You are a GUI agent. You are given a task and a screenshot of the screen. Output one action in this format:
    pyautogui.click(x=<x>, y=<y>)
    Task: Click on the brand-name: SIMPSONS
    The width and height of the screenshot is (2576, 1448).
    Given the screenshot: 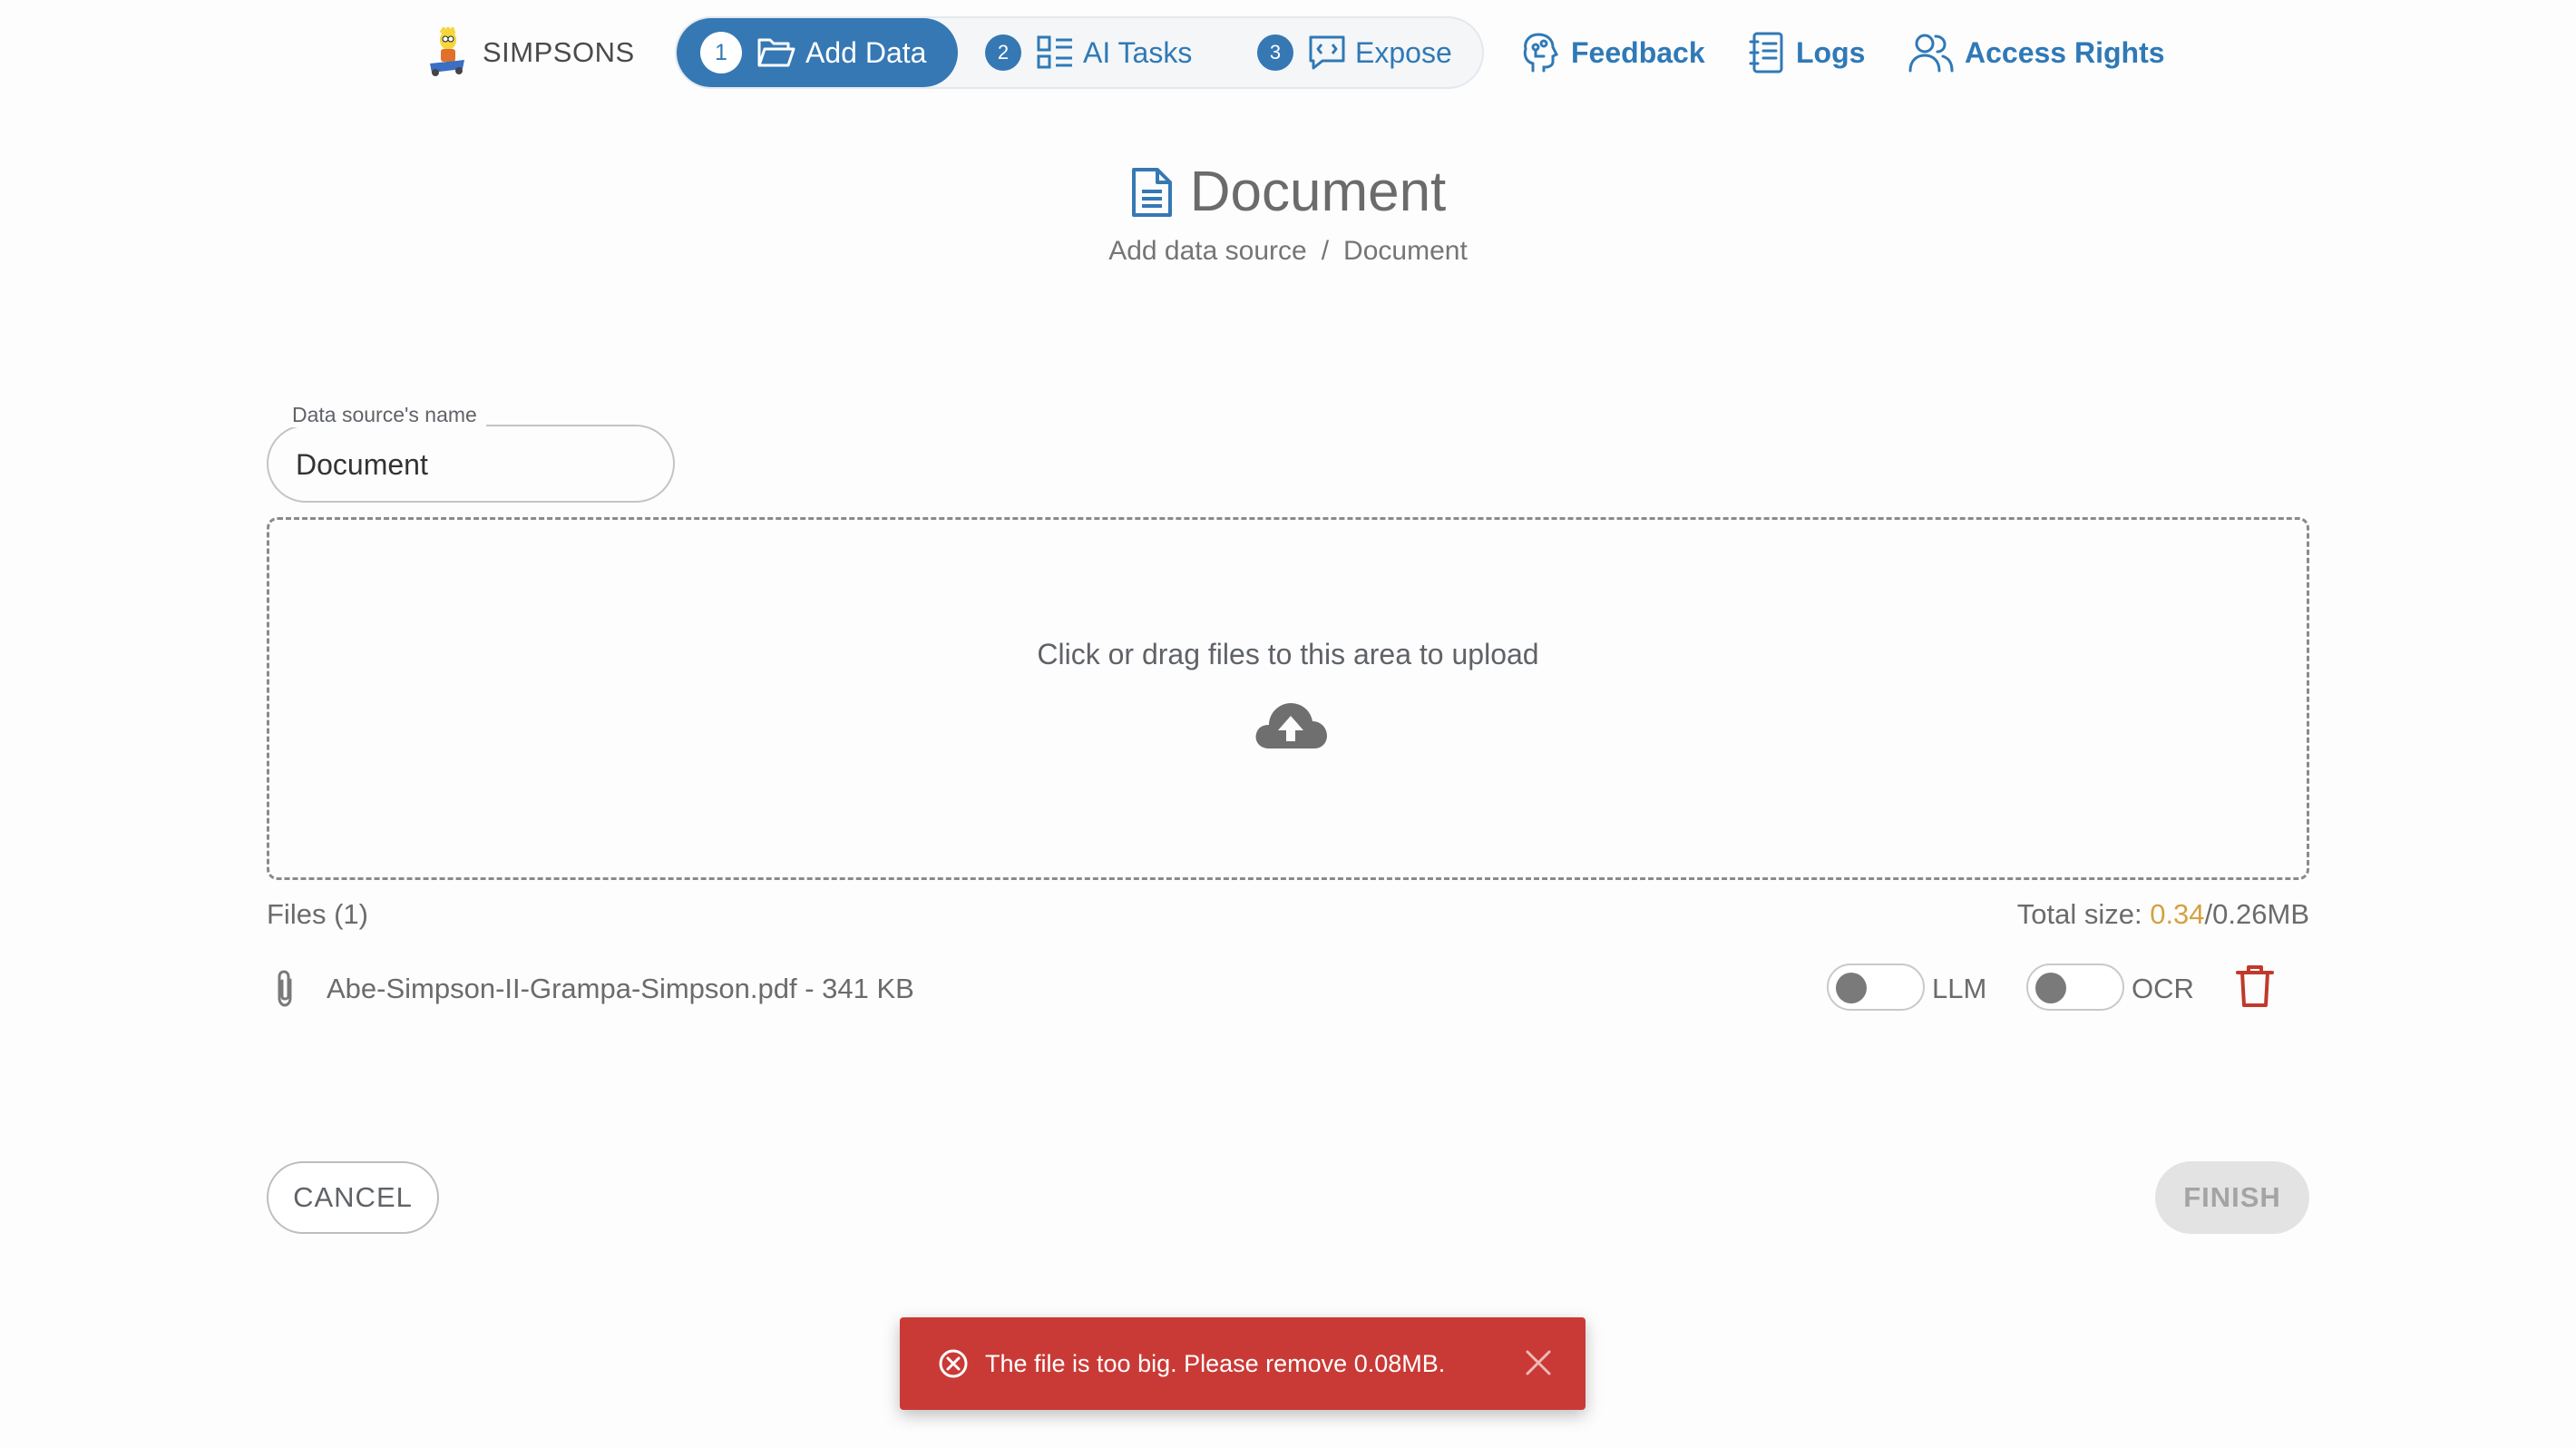 What is the action you would take?
    pyautogui.click(x=559, y=52)
    